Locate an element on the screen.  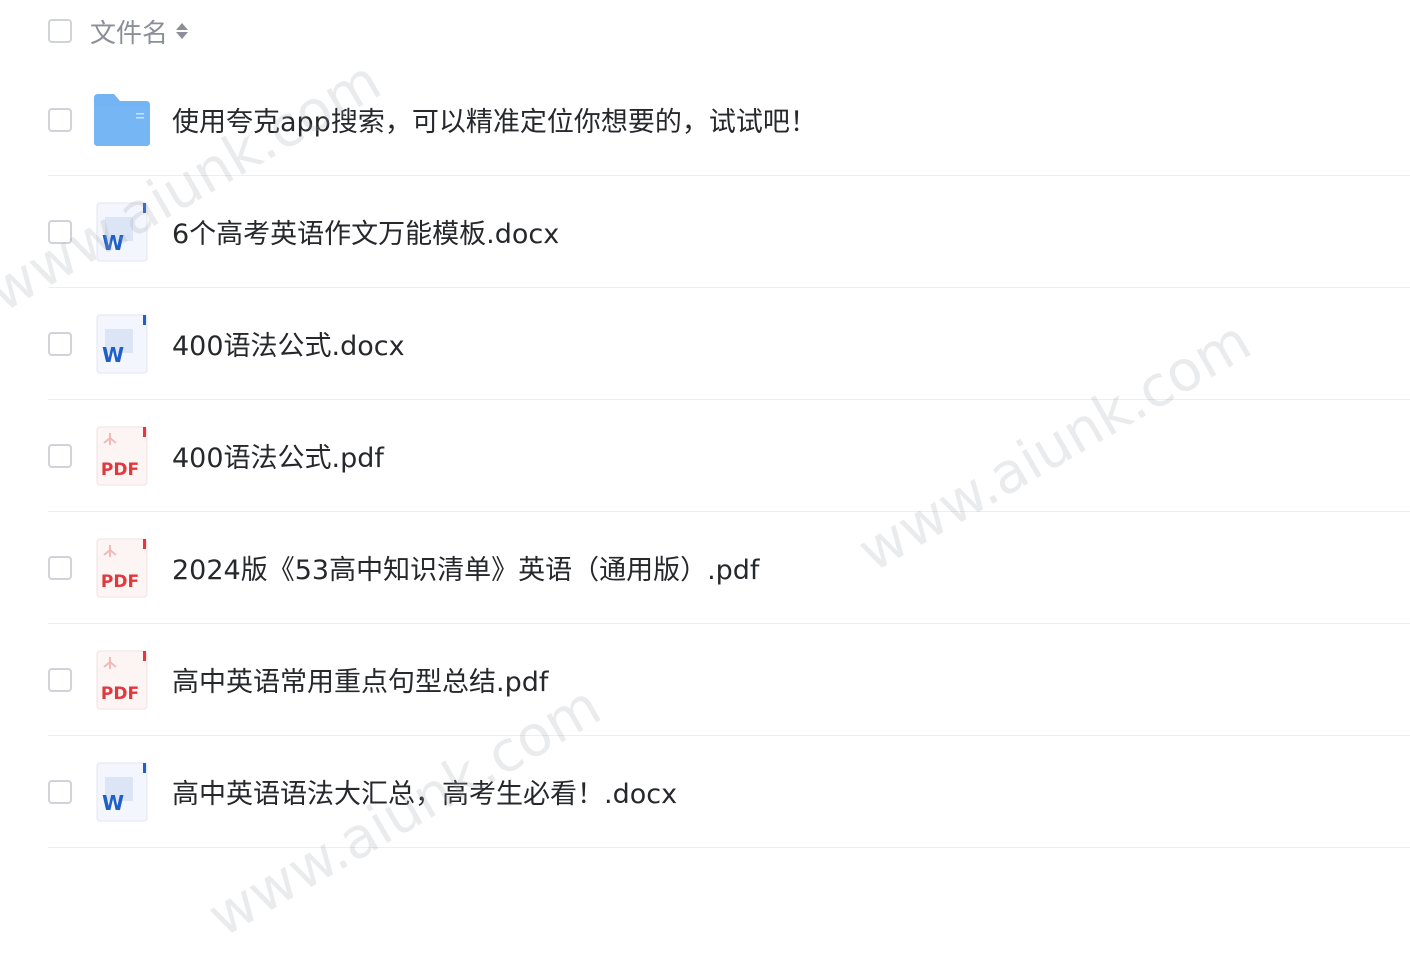
file-name: 400语法公式.docx is located at coordinates (288, 343).